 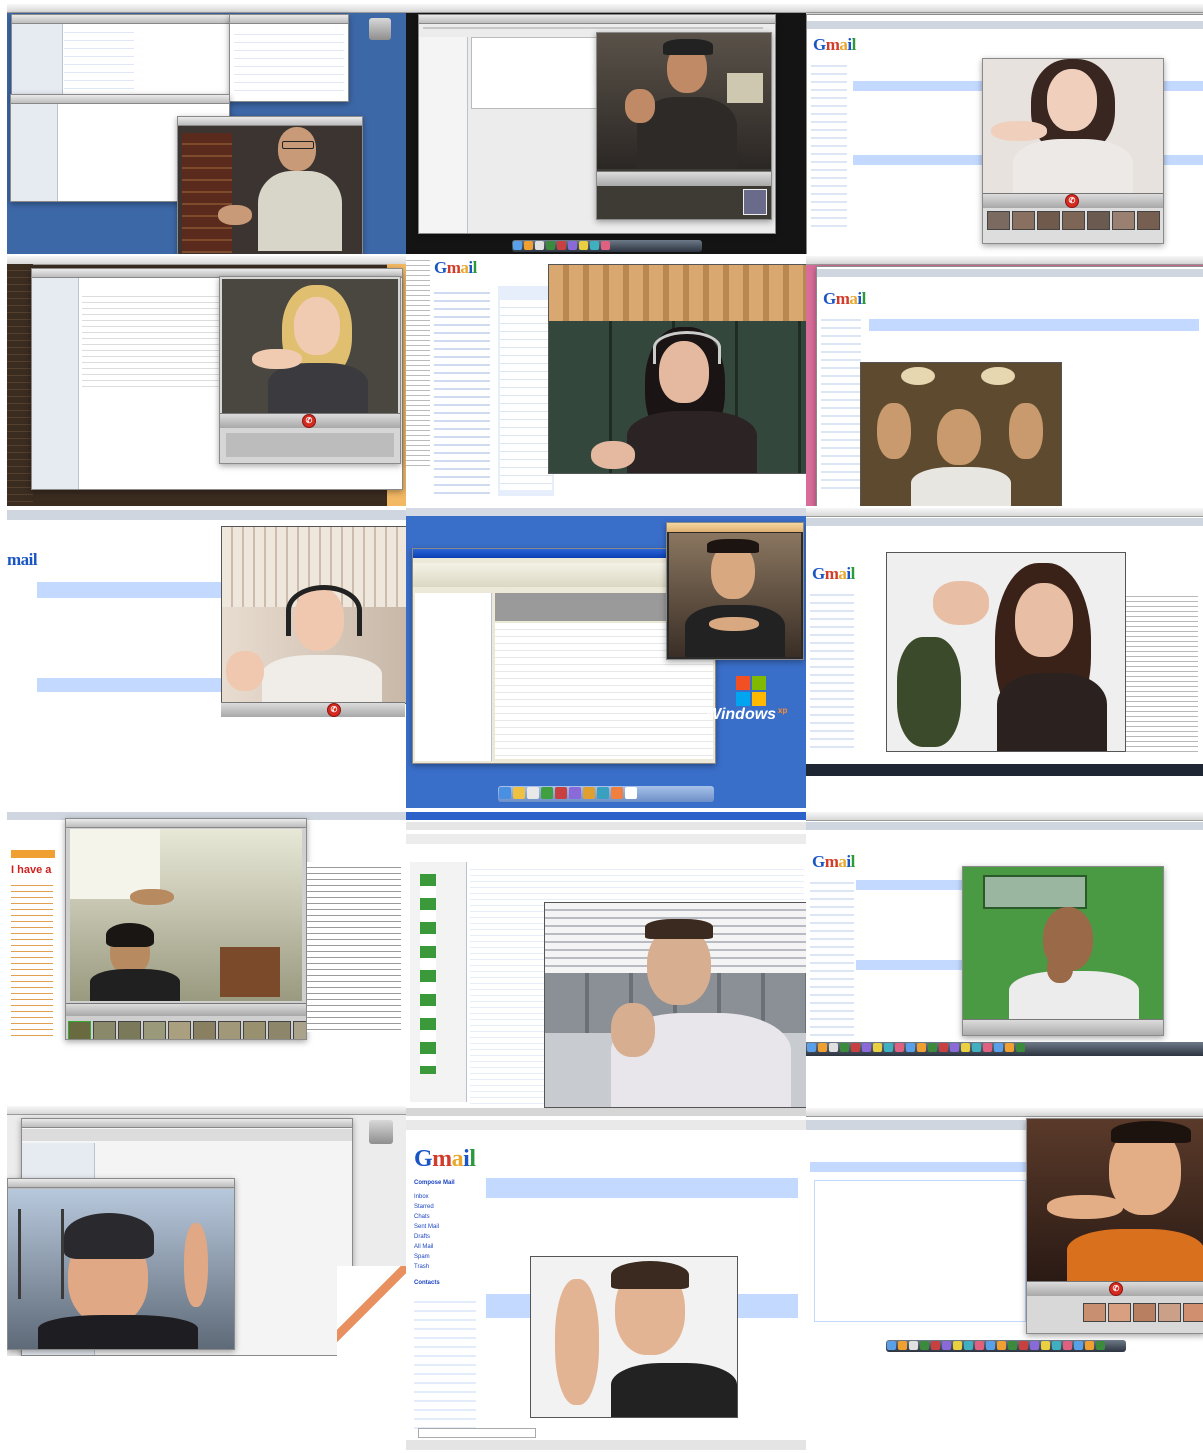 What do you see at coordinates (422, 1257) in the screenshot?
I see `sidebar-item-spam: Spam` at bounding box center [422, 1257].